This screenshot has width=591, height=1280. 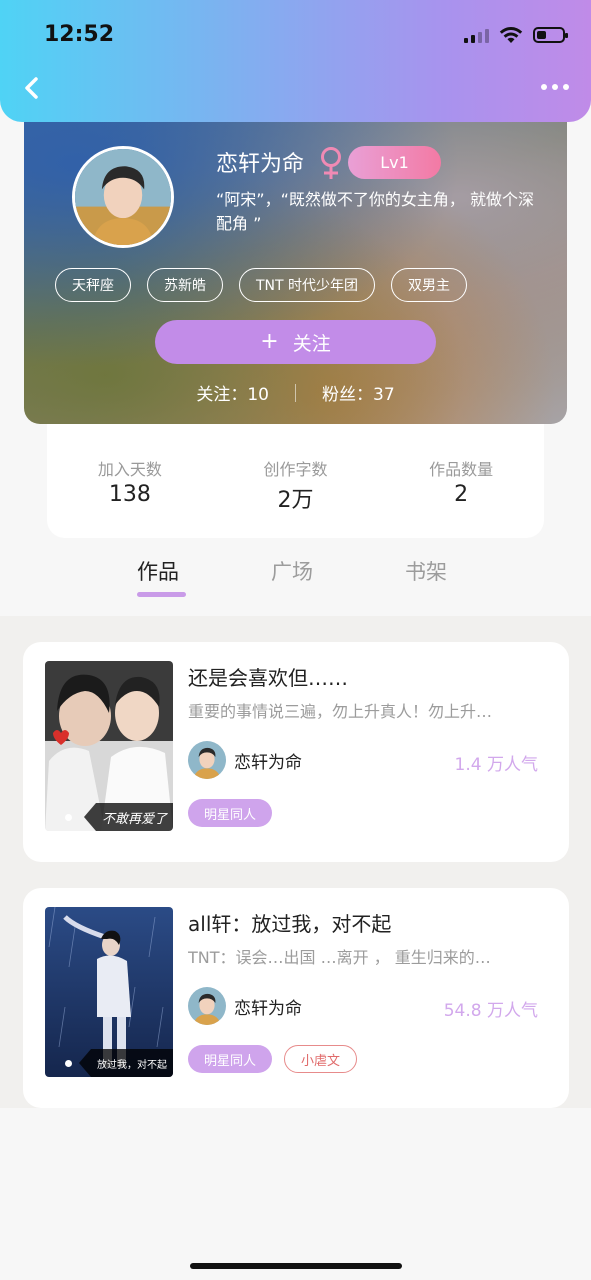 What do you see at coordinates (128, 817) in the screenshot?
I see `cover-caption: 不敢再爱了` at bounding box center [128, 817].